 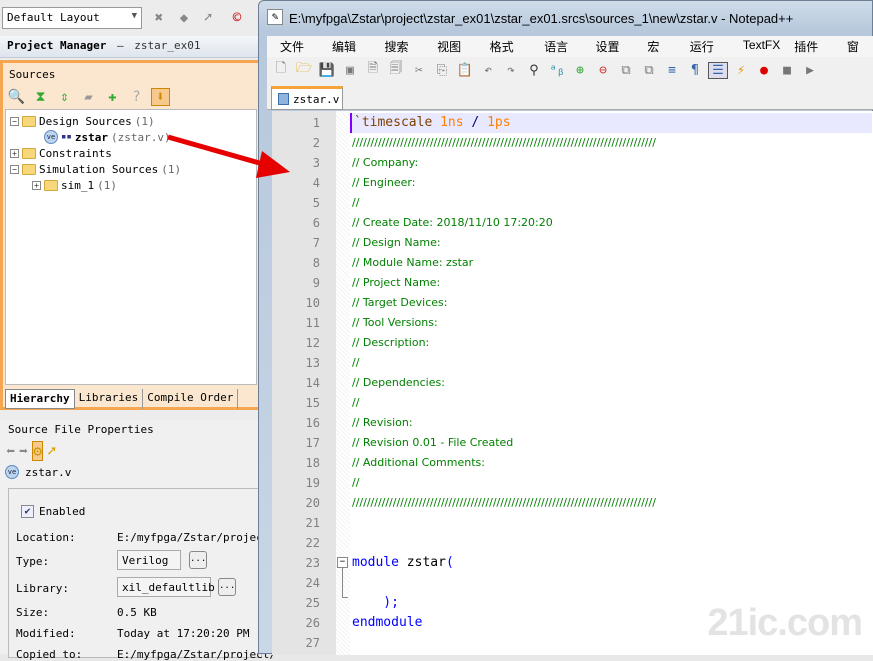 I want to click on arrow-head-icon, so click(x=273, y=164).